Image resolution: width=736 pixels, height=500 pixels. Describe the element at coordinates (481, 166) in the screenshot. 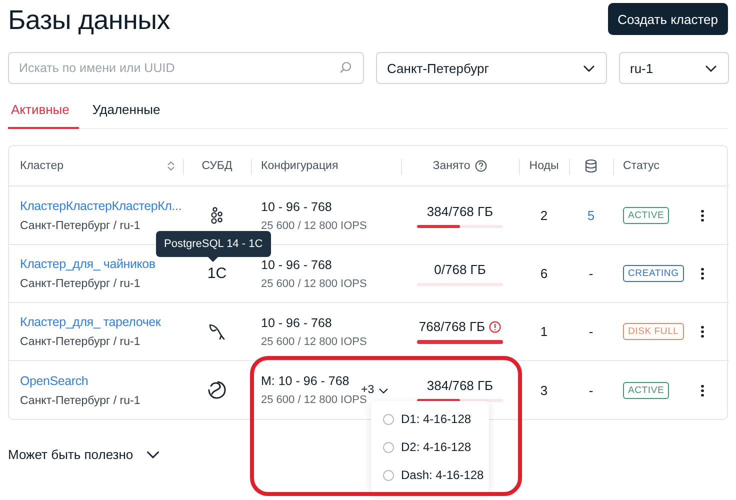

I see `help-icon` at that location.